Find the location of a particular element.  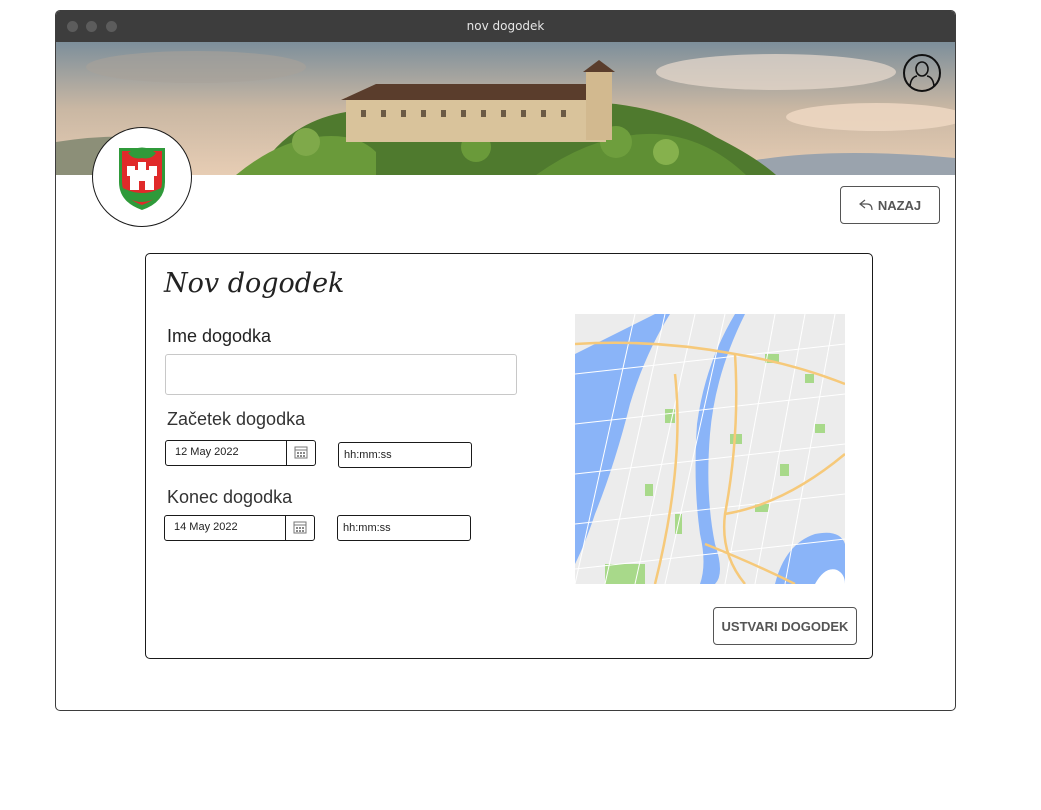

start-date-value: 12 May 2022 is located at coordinates (207, 452).